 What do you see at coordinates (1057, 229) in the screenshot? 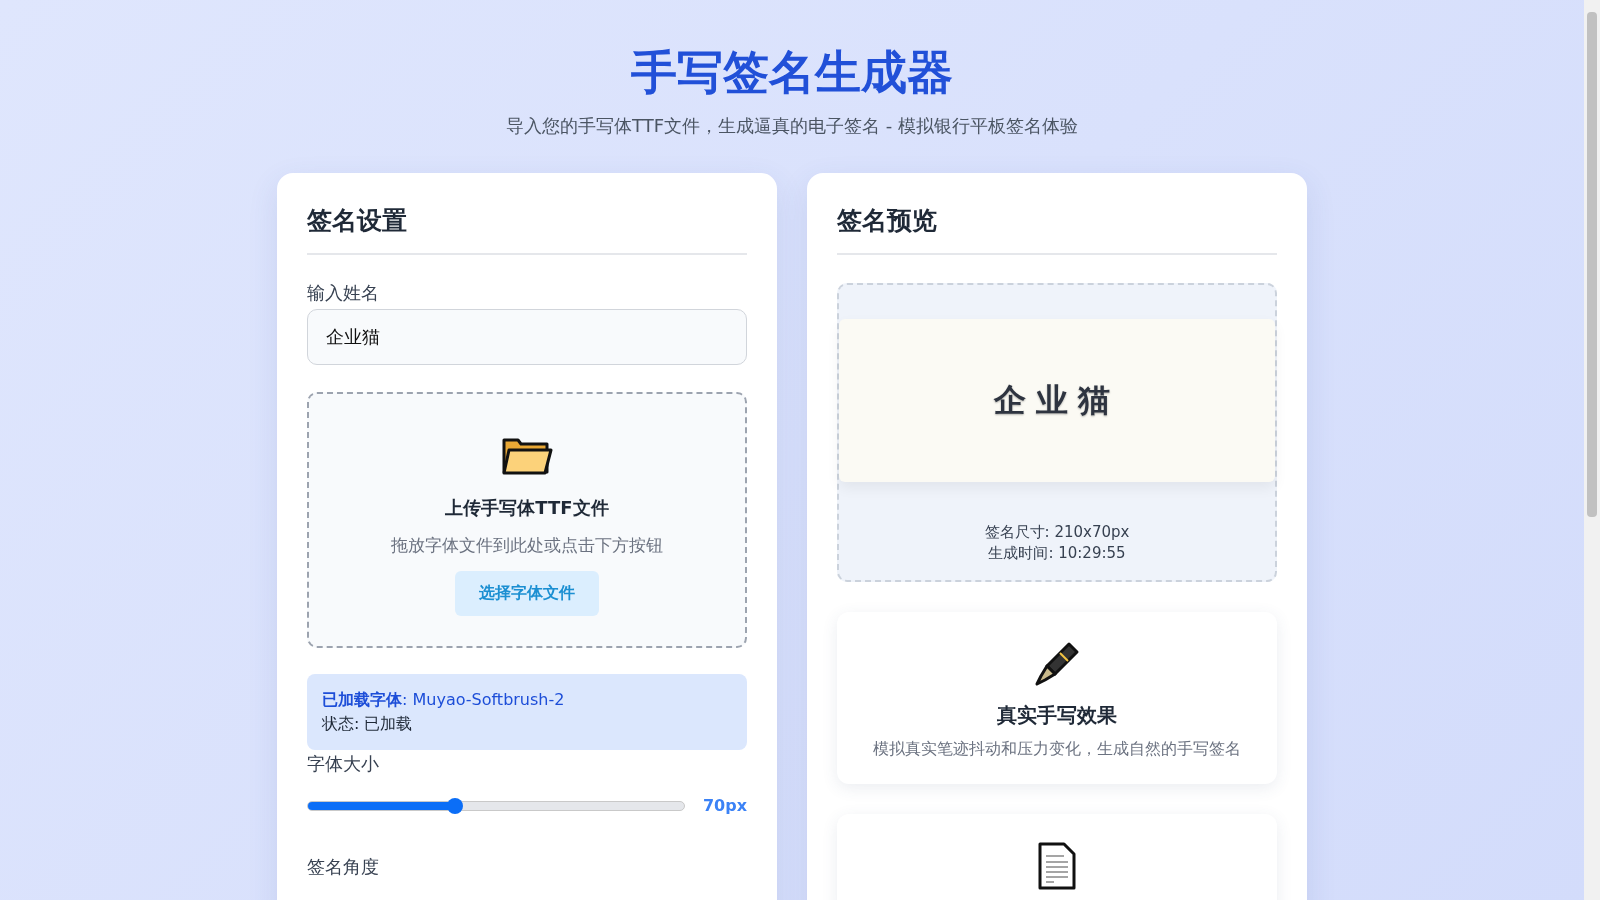
I see `section-heading: 签名预览` at bounding box center [1057, 229].